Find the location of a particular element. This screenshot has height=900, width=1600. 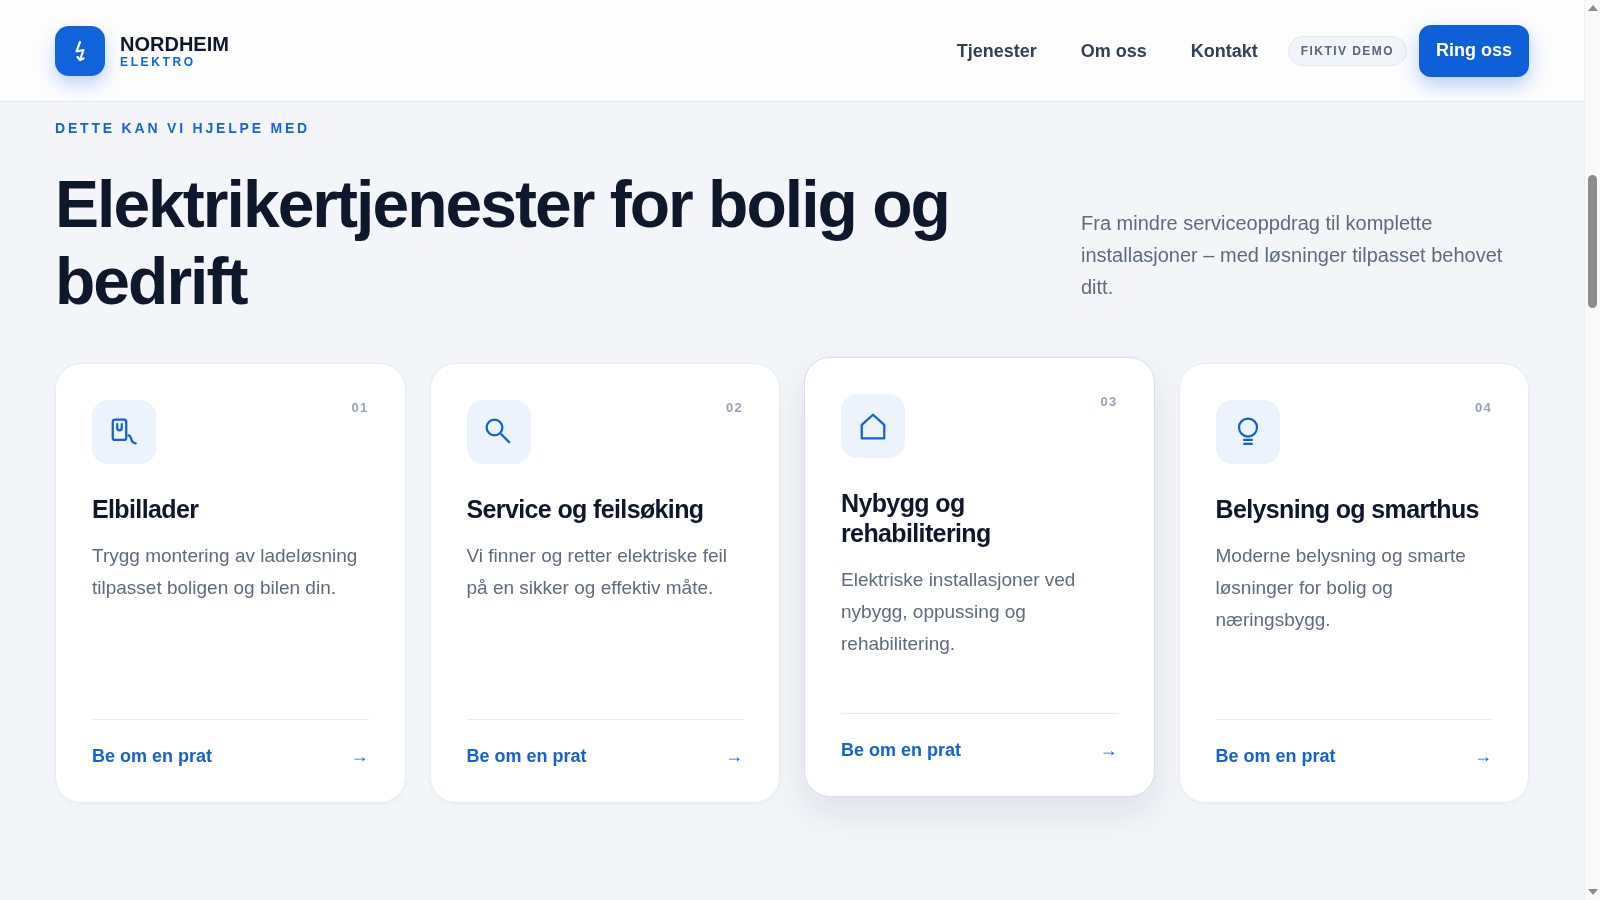

scrollbar is located at coordinates (1592, 450).